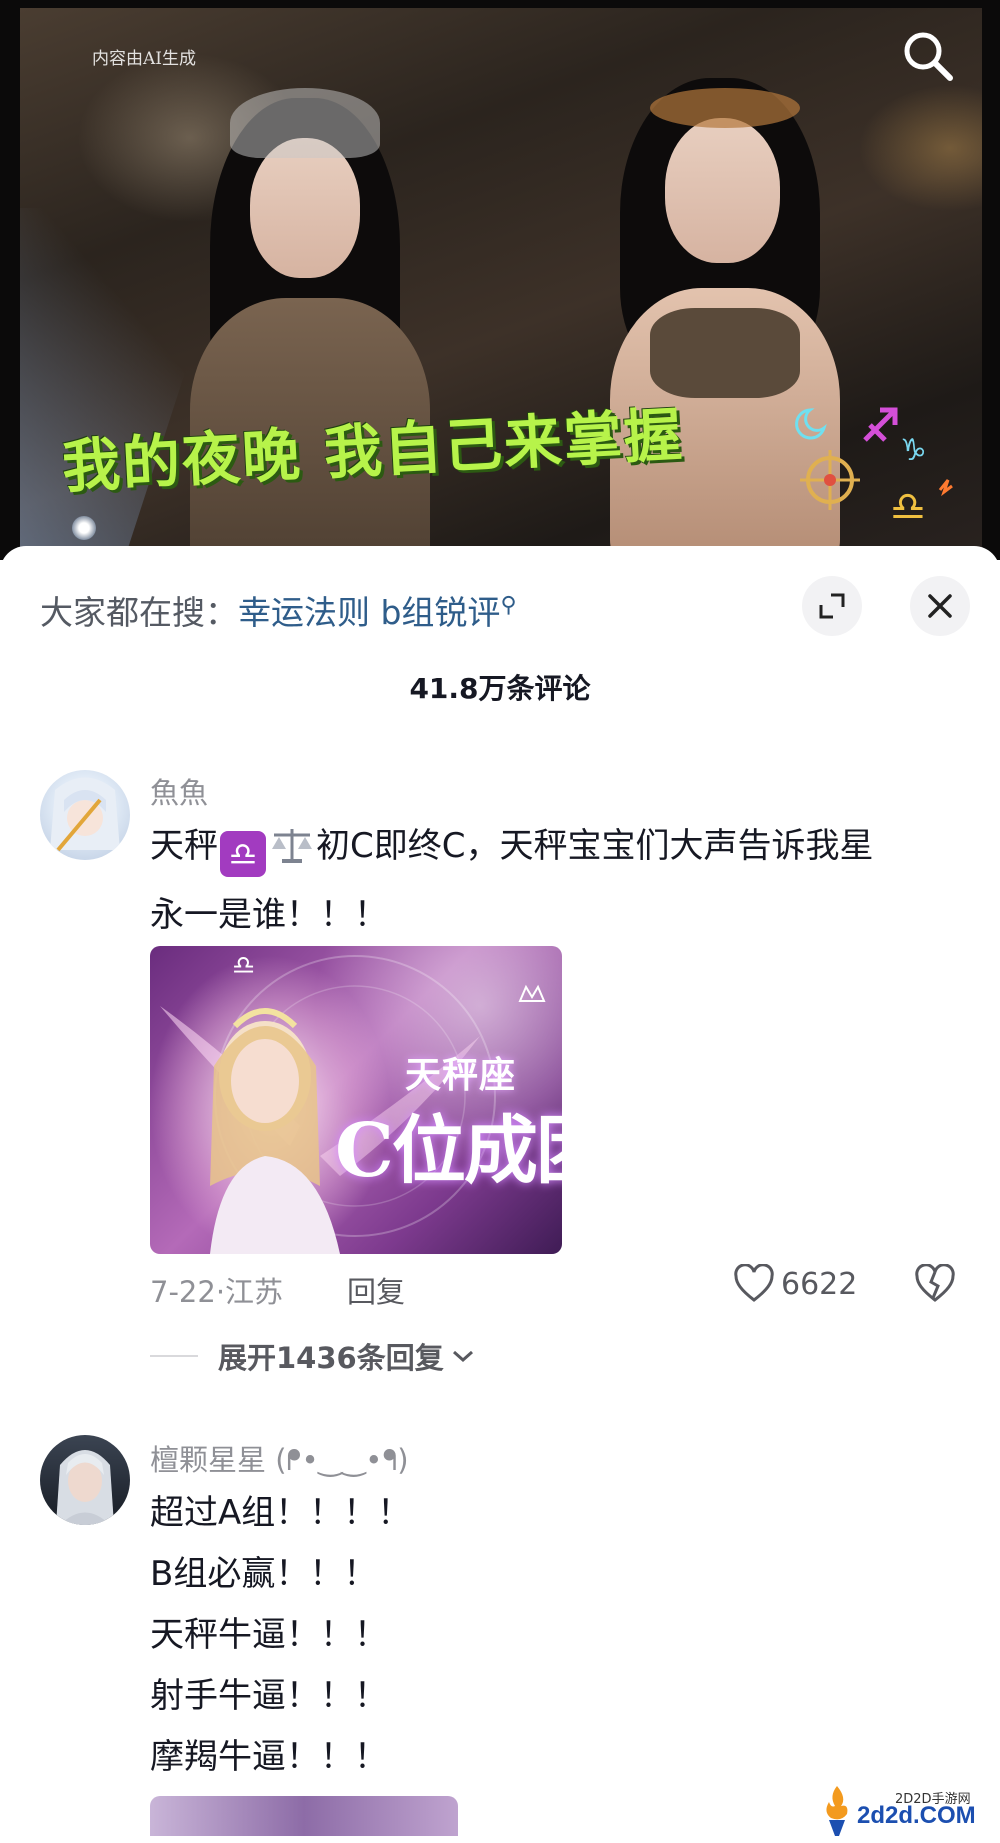 This screenshot has height=1843, width=1000. Describe the element at coordinates (754, 1283) in the screenshot. I see `heart-icon` at that location.